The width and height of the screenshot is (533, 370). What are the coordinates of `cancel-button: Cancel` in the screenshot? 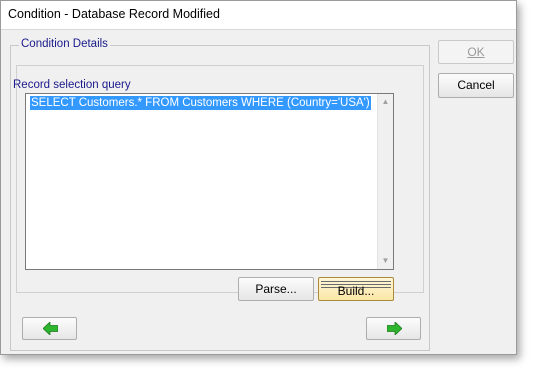 It's located at (476, 85).